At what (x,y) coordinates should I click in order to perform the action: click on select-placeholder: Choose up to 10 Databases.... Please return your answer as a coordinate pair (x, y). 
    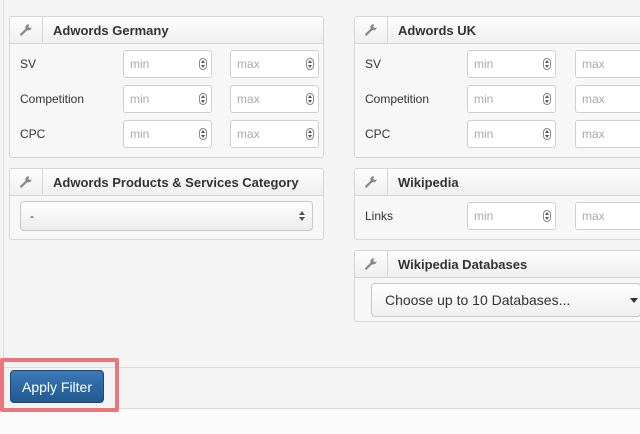
    Looking at the image, I should click on (478, 300).